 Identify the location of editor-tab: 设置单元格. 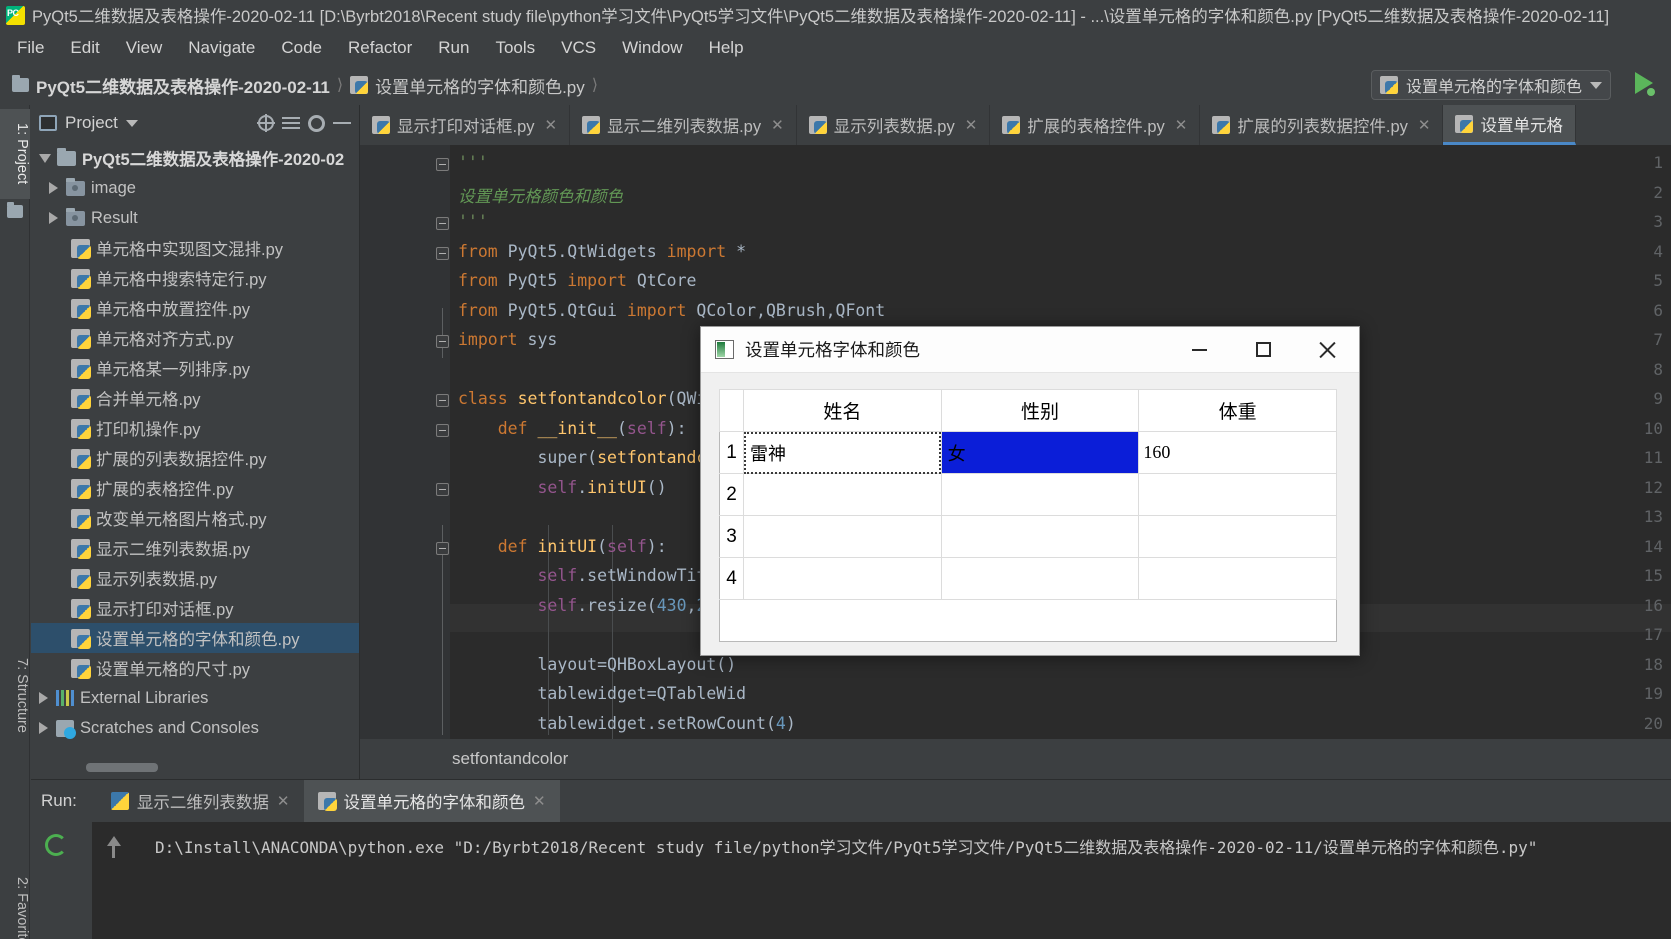
(1509, 125).